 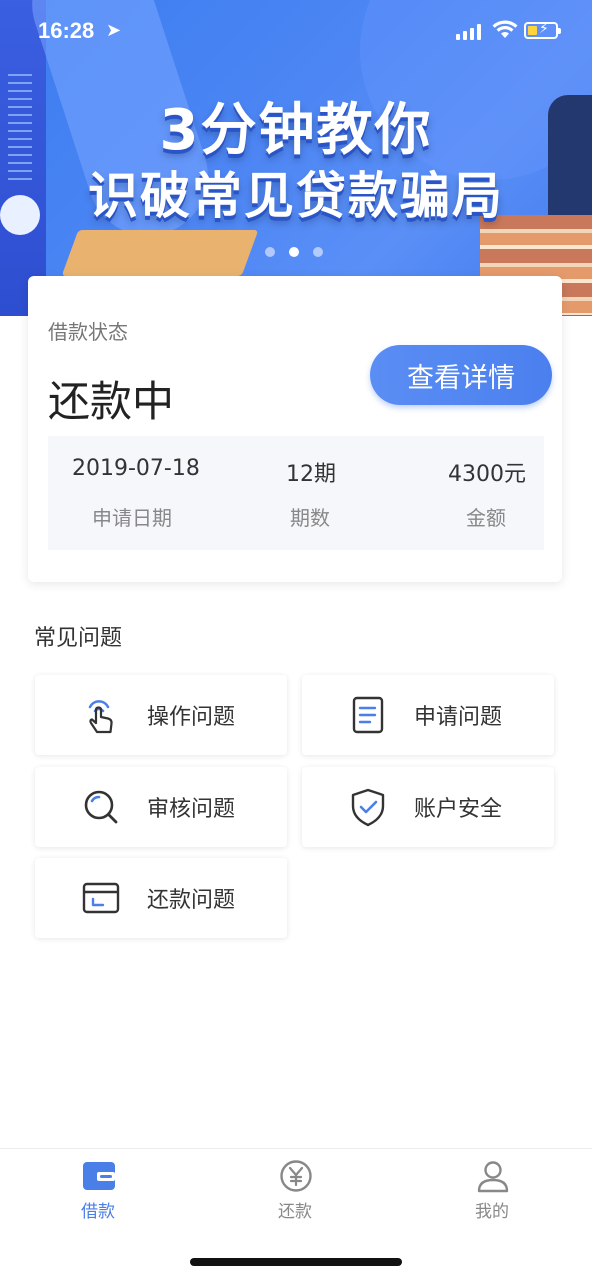 I want to click on banner-illustration-desk, so click(x=160, y=253).